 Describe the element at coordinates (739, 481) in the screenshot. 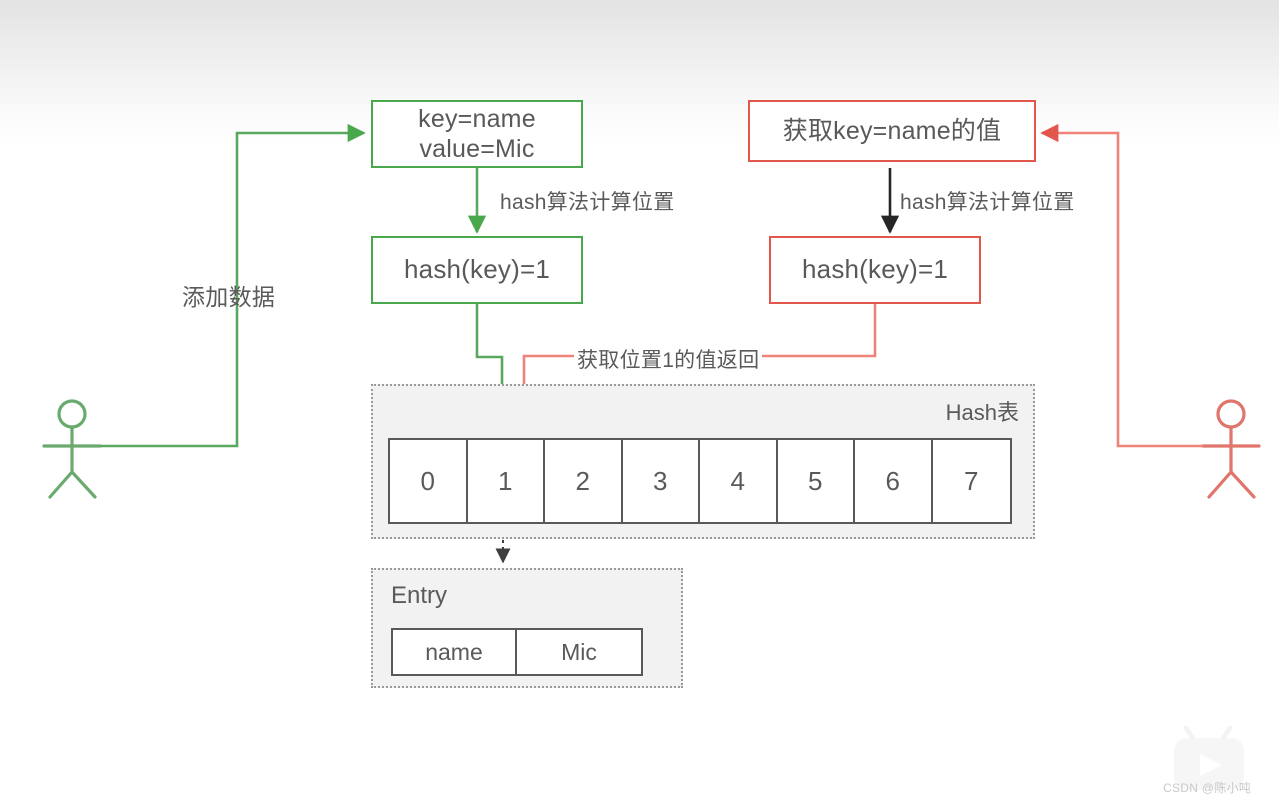

I see `hash-cell: 4` at that location.